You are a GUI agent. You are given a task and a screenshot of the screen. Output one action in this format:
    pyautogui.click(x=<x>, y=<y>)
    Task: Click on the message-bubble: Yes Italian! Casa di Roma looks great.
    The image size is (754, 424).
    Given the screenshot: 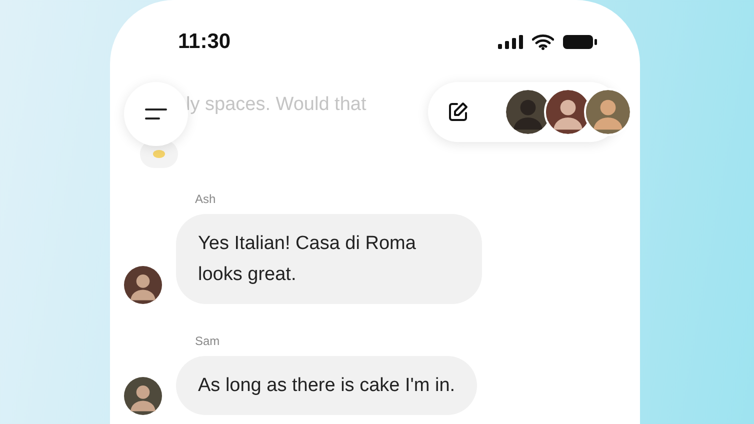 What is the action you would take?
    pyautogui.click(x=329, y=259)
    